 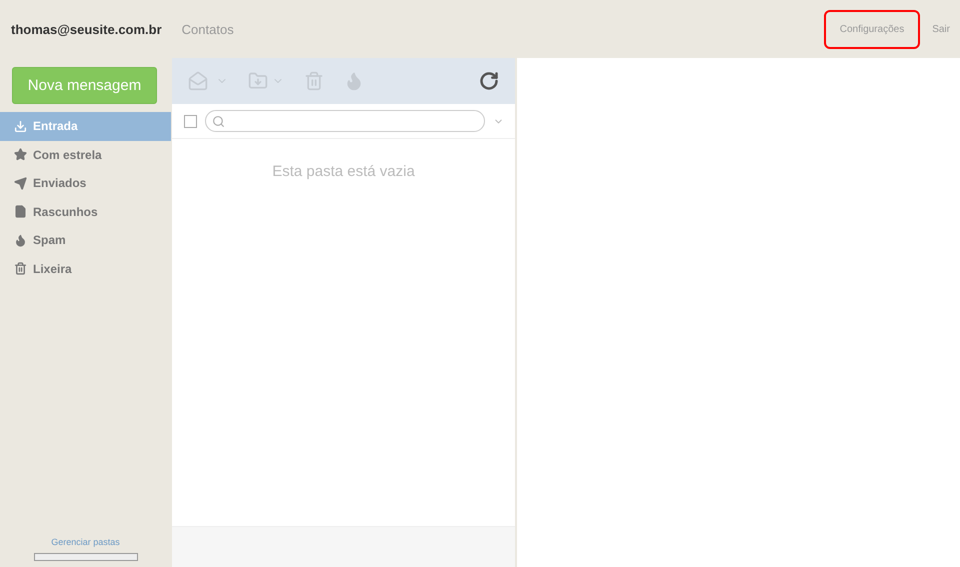 I want to click on refresh-icon, so click(x=489, y=81).